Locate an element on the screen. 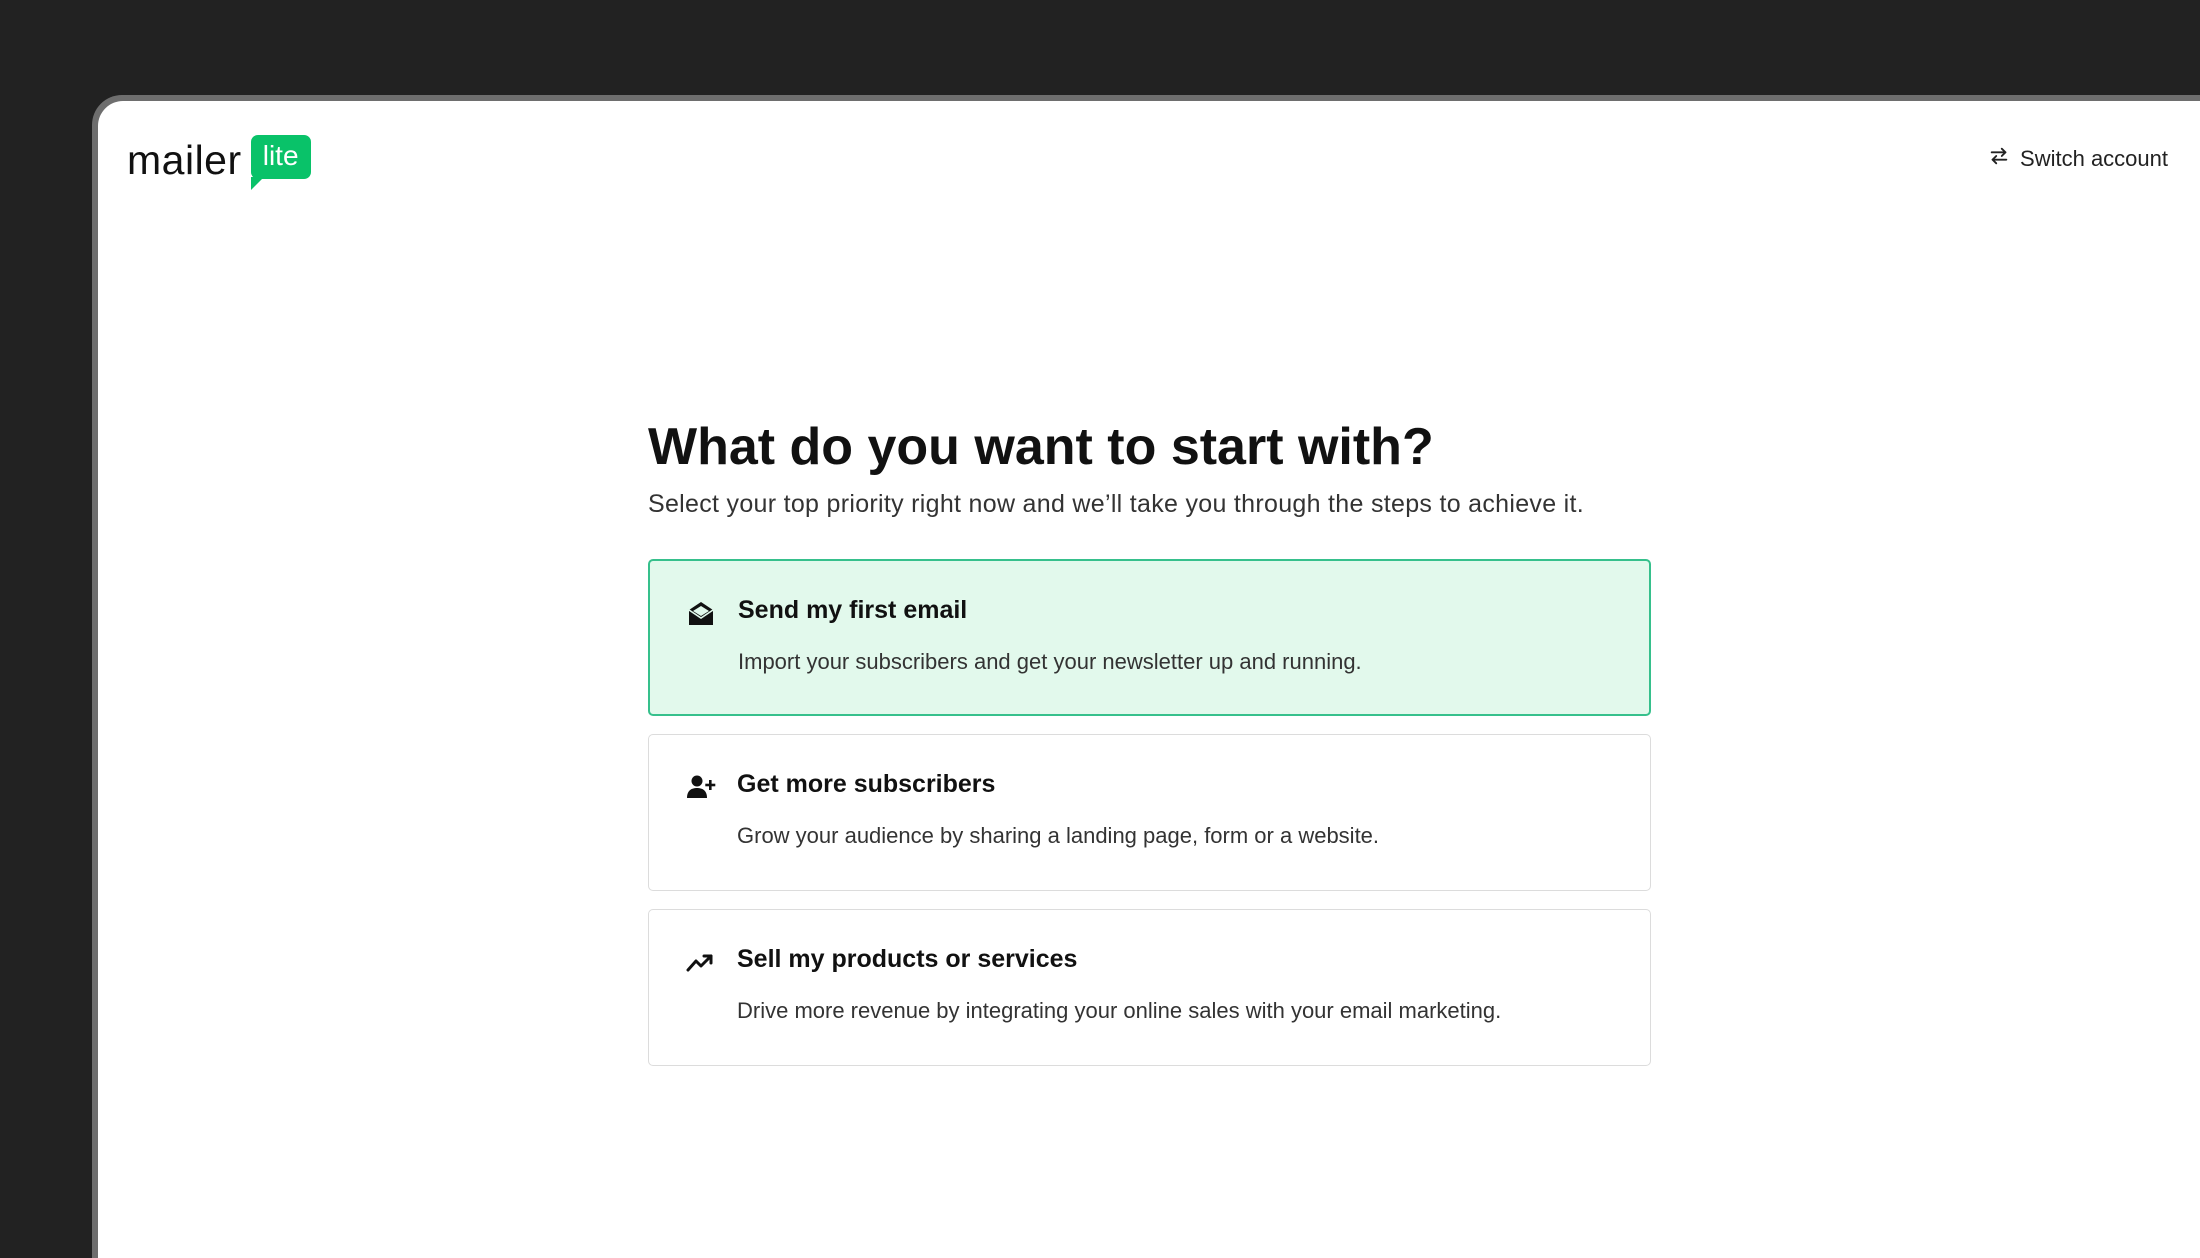 Image resolution: width=2200 pixels, height=1258 pixels. option-title: Get more subscribers is located at coordinates (866, 784).